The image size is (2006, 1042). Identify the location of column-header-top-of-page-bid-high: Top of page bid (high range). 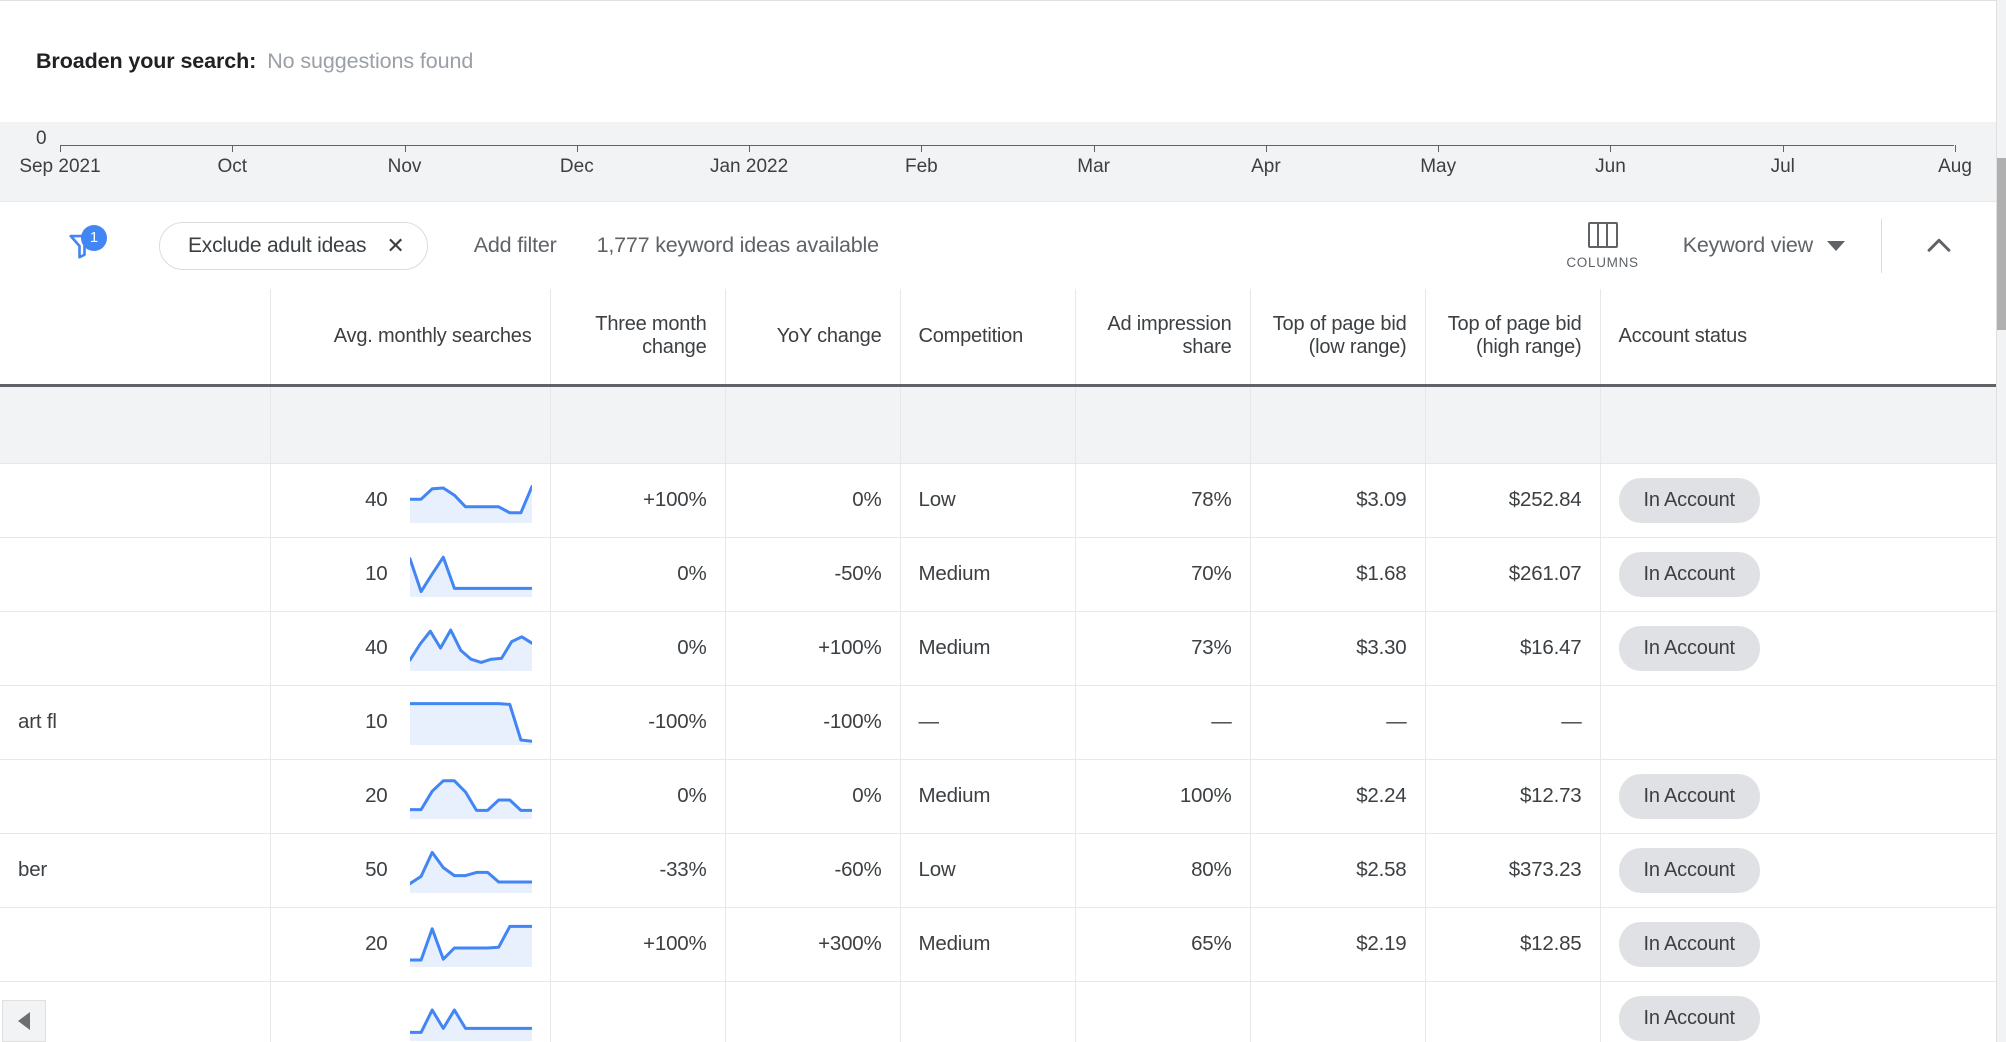
(1513, 337).